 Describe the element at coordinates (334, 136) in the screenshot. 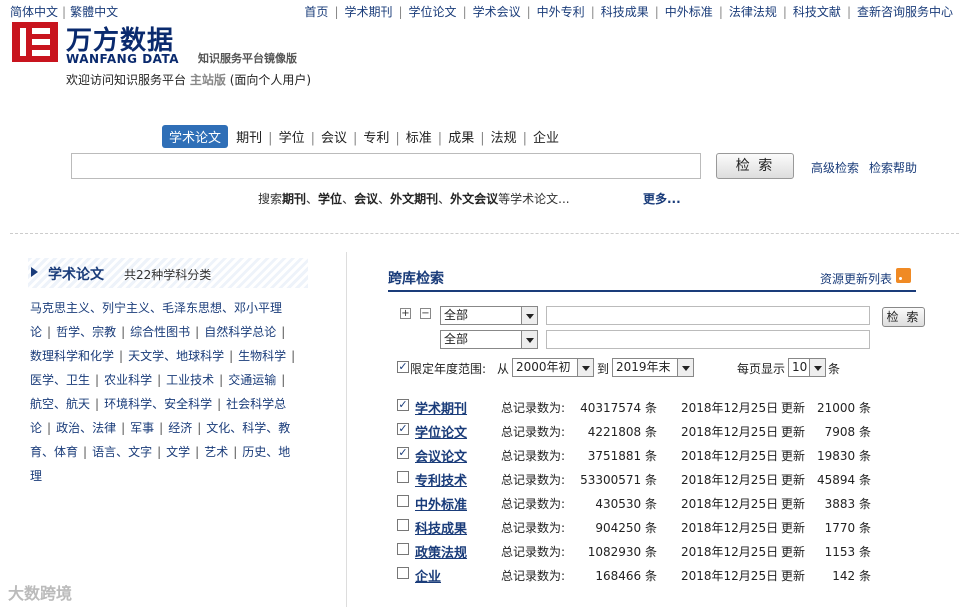

I see `tab-item: 会议` at that location.